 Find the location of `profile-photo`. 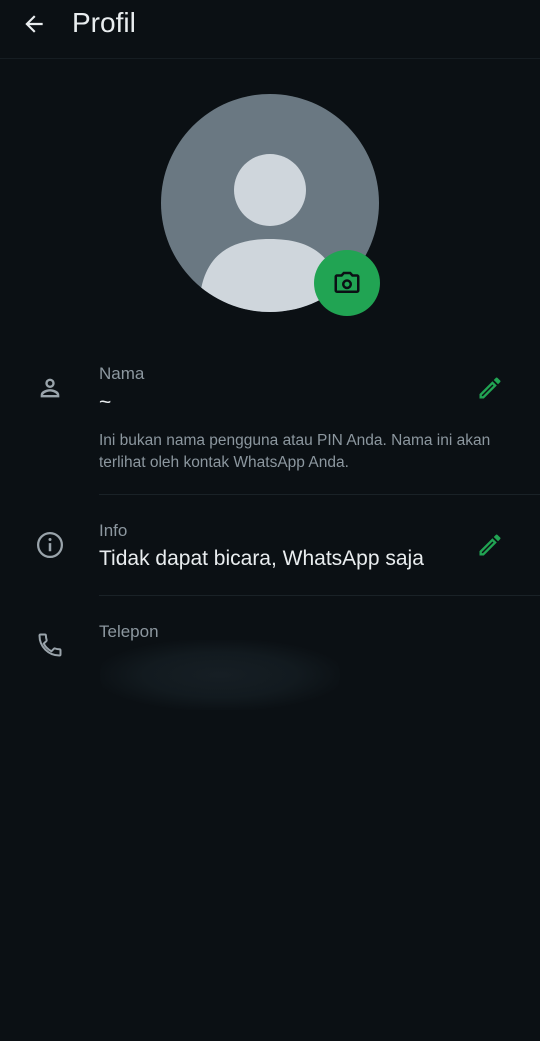

profile-photo is located at coordinates (270, 205).